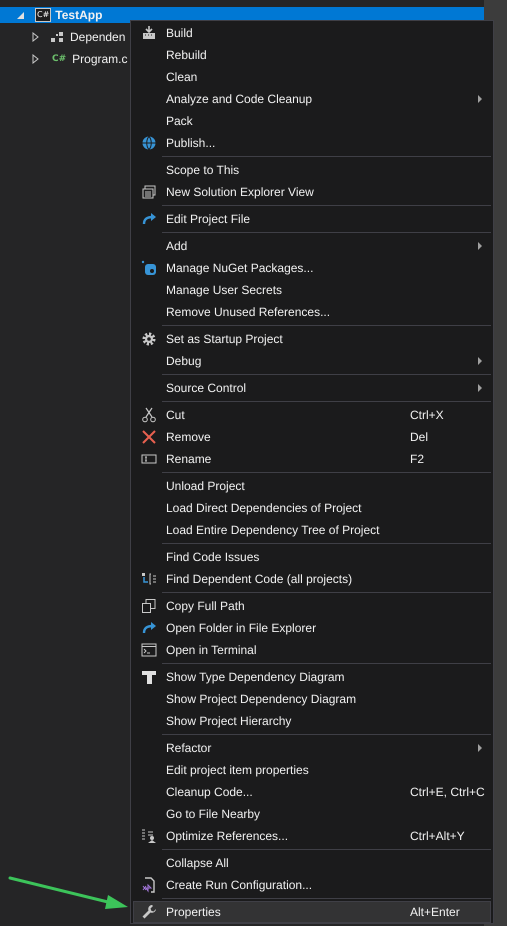 This screenshot has height=926, width=507. I want to click on menu-item-label: Find Dependent Code (all projects), so click(259, 579).